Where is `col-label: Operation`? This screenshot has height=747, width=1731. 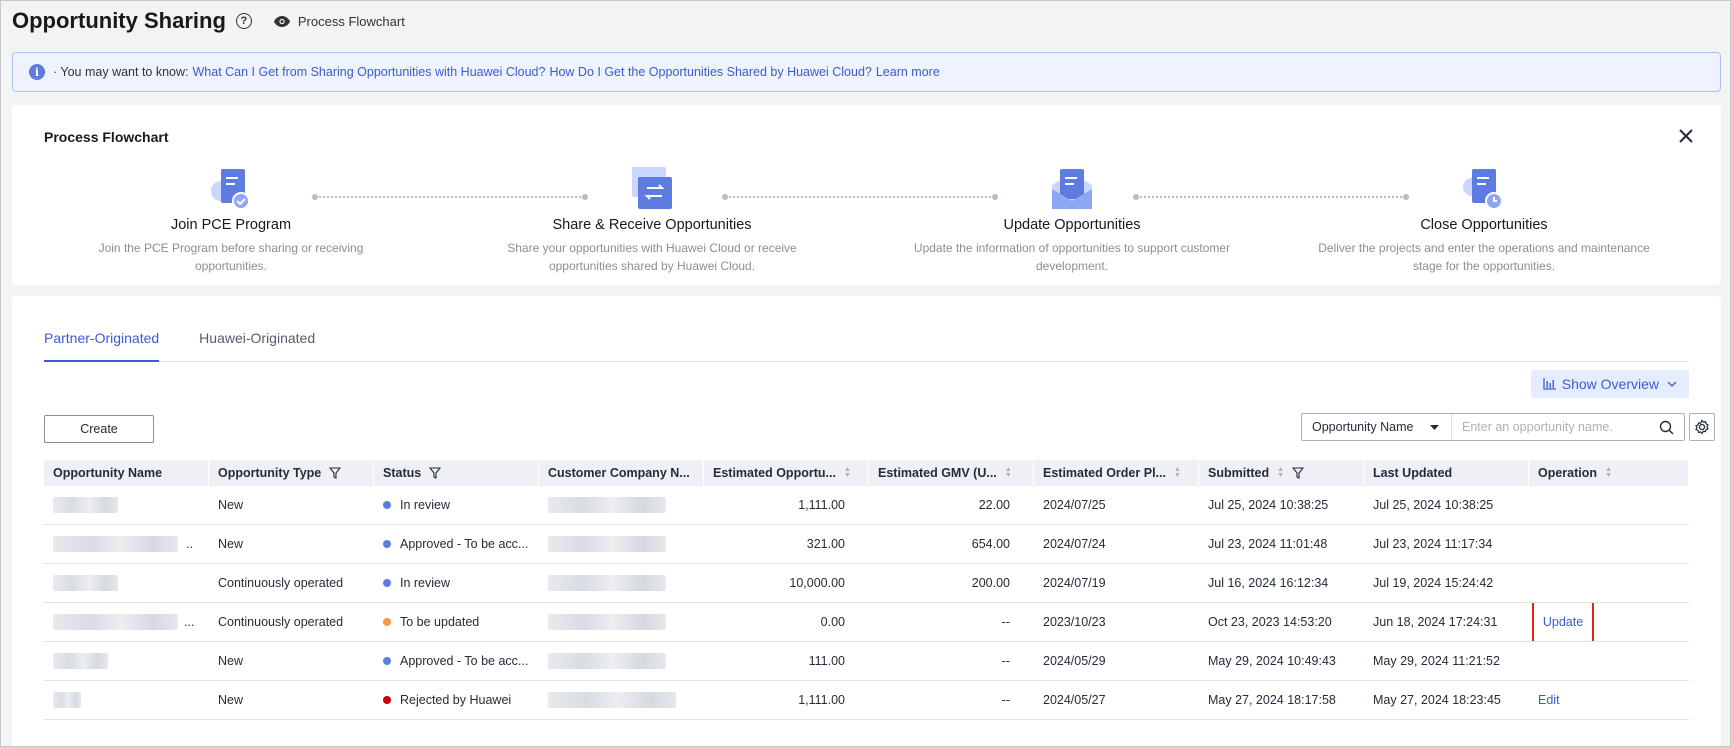 col-label: Operation is located at coordinates (1568, 473).